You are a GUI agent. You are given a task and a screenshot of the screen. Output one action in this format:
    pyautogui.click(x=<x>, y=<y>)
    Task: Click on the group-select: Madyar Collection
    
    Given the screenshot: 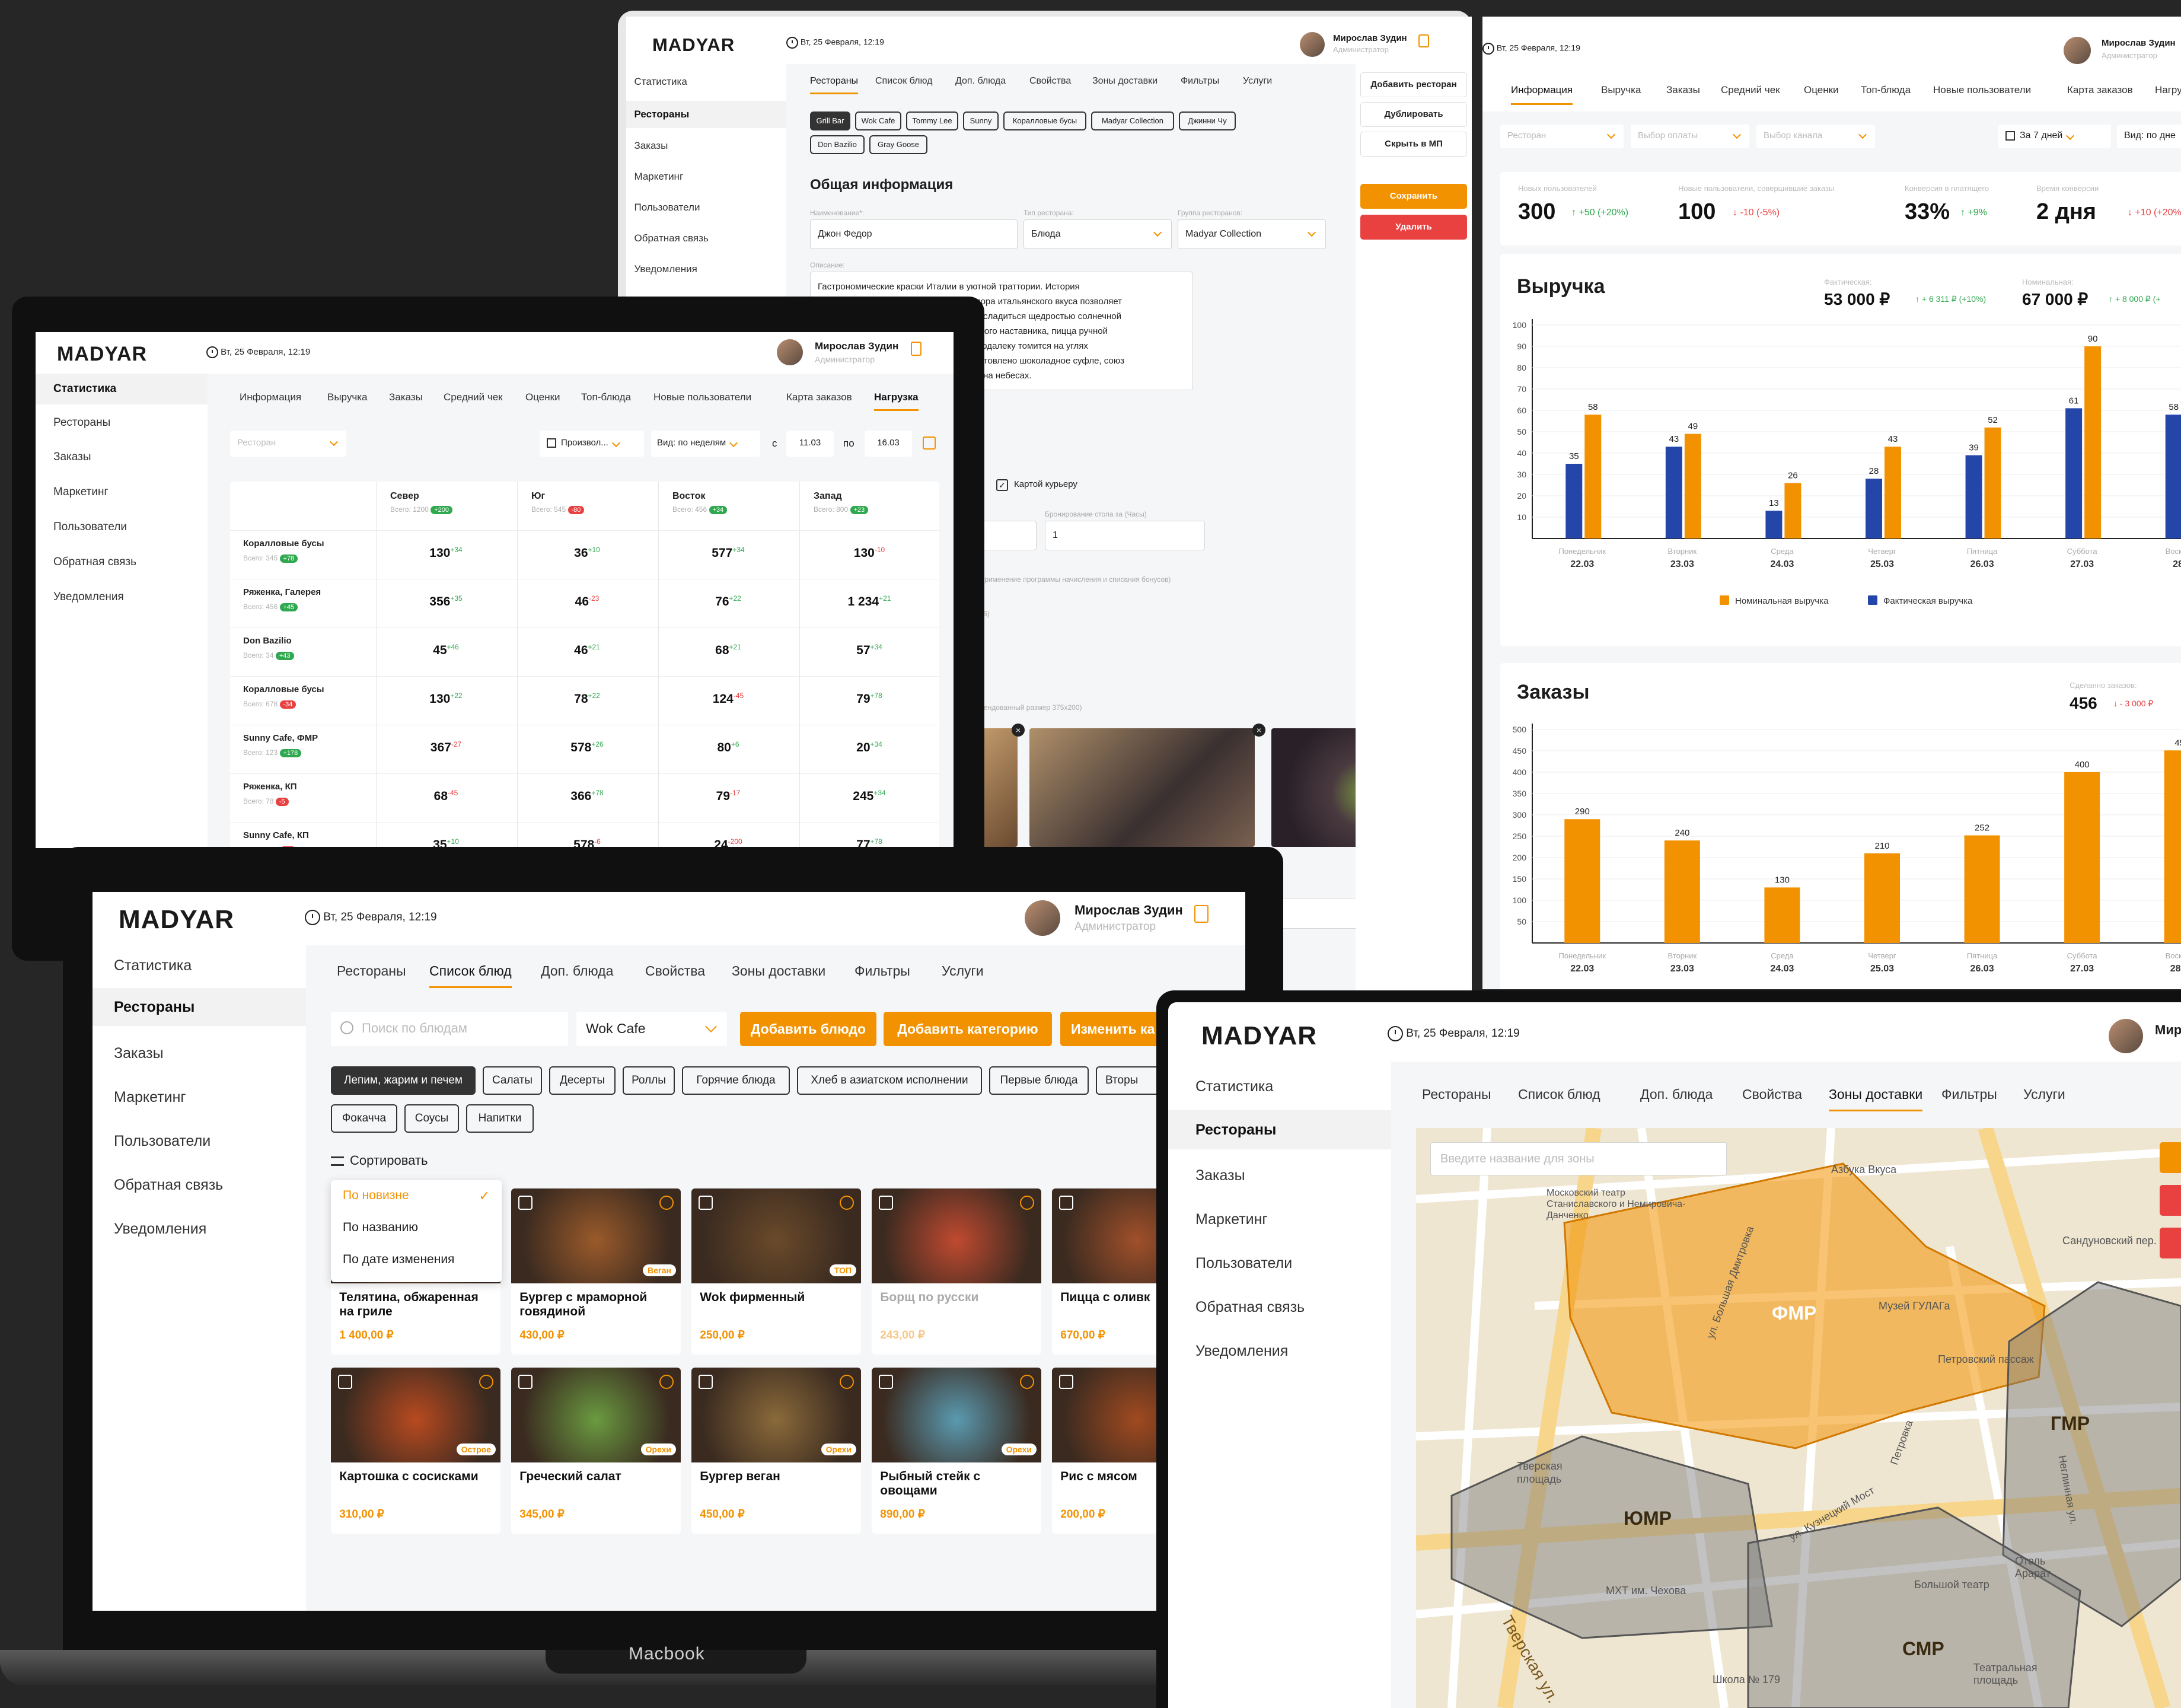 What is the action you would take?
    pyautogui.click(x=1252, y=234)
    